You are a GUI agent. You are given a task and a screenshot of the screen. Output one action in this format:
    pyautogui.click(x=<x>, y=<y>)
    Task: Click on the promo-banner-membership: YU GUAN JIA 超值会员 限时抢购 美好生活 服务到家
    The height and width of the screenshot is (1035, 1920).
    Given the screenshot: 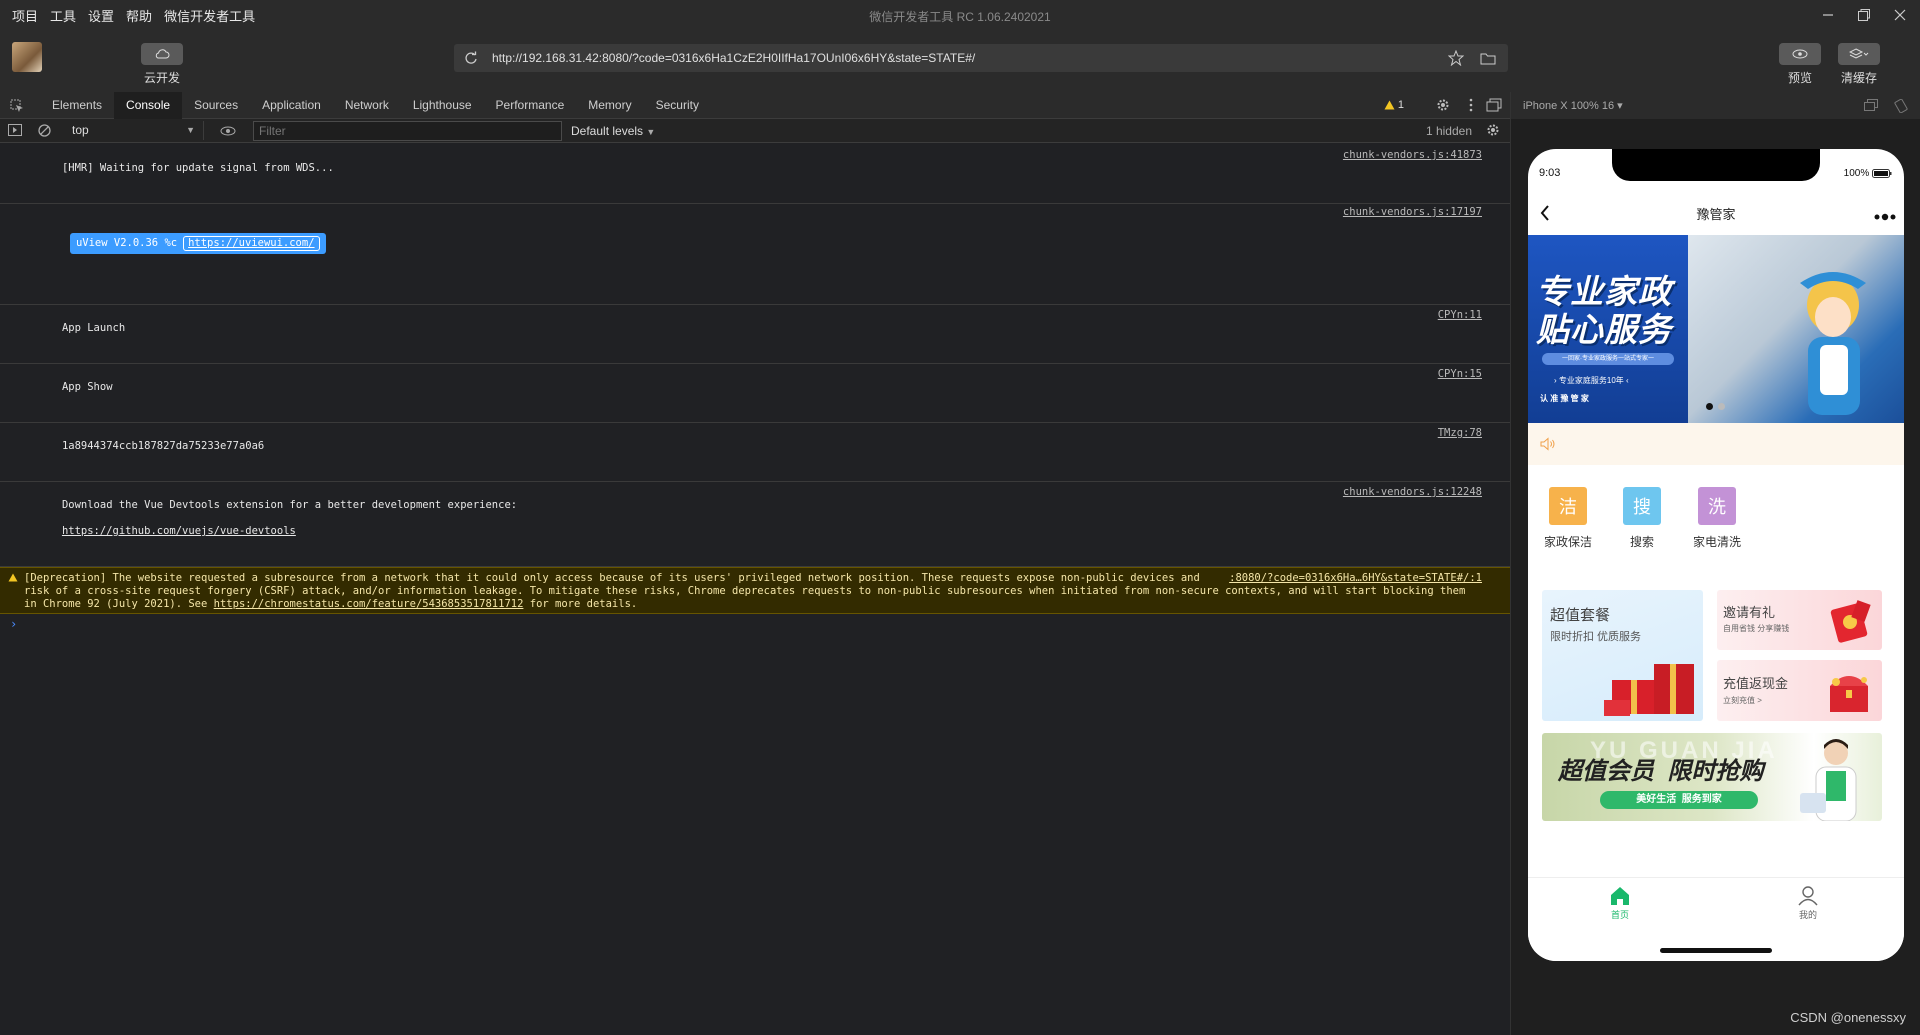 What is the action you would take?
    pyautogui.click(x=1712, y=777)
    